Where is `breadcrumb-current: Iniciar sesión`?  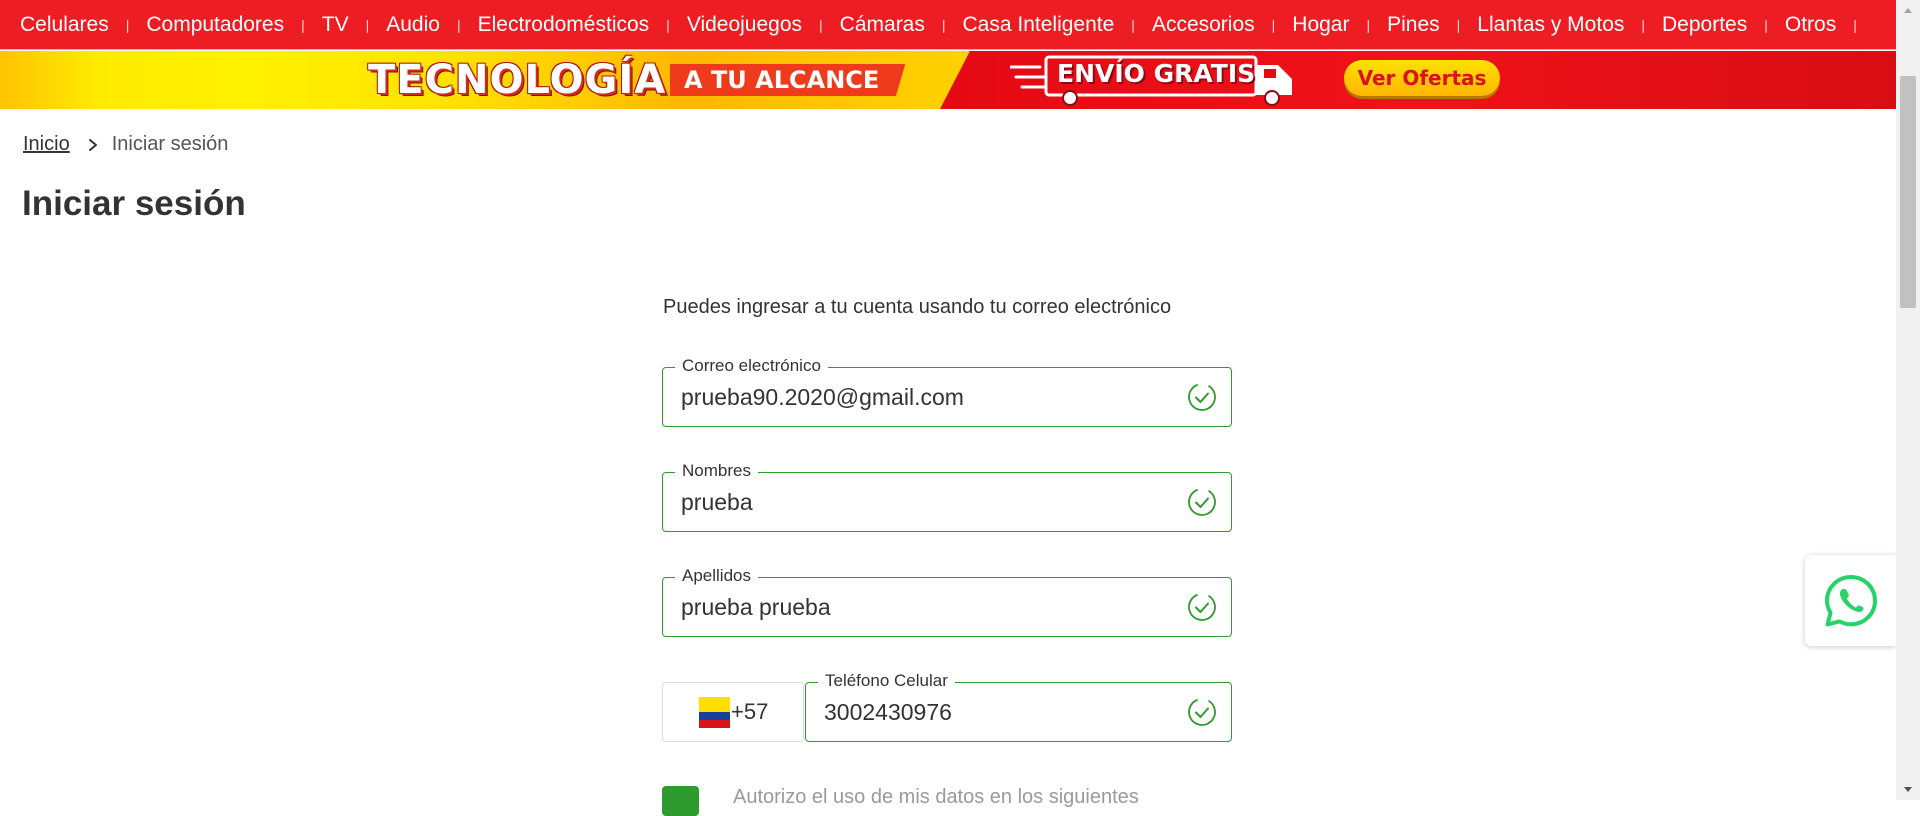
breadcrumb-current: Iniciar sesión is located at coordinates (170, 144).